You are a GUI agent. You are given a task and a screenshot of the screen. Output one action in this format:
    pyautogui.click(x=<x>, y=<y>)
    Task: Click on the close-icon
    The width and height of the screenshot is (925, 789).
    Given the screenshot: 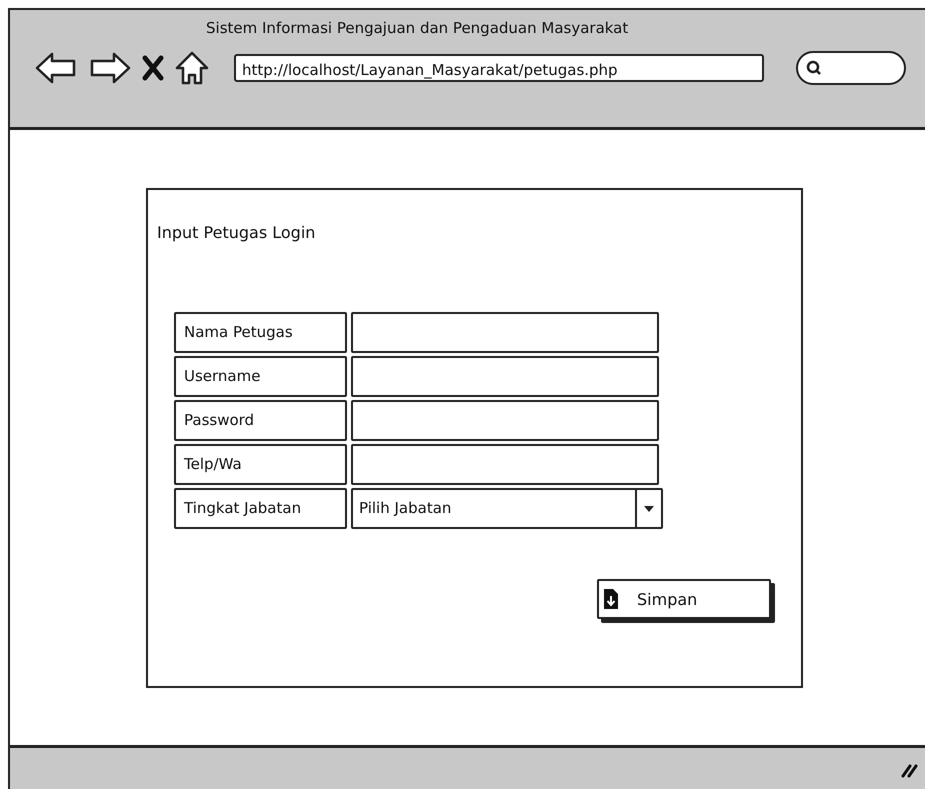 What is the action you would take?
    pyautogui.click(x=153, y=68)
    